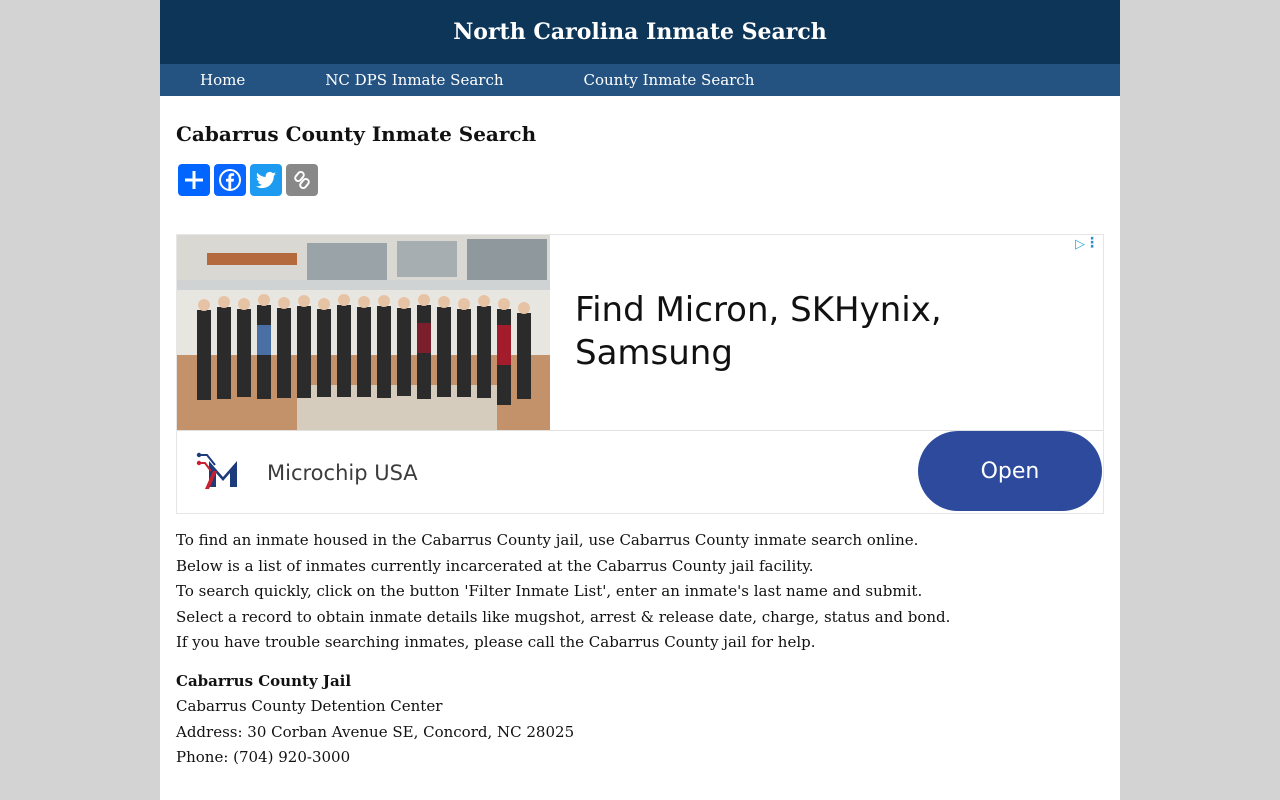 This screenshot has height=800, width=1280. Describe the element at coordinates (263, 757) in the screenshot. I see `jail-phone: Phone: (704) 920-3000` at that location.